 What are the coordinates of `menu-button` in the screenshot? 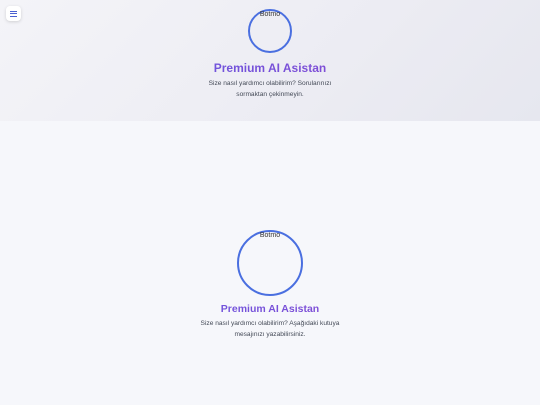 It's located at (13, 13).